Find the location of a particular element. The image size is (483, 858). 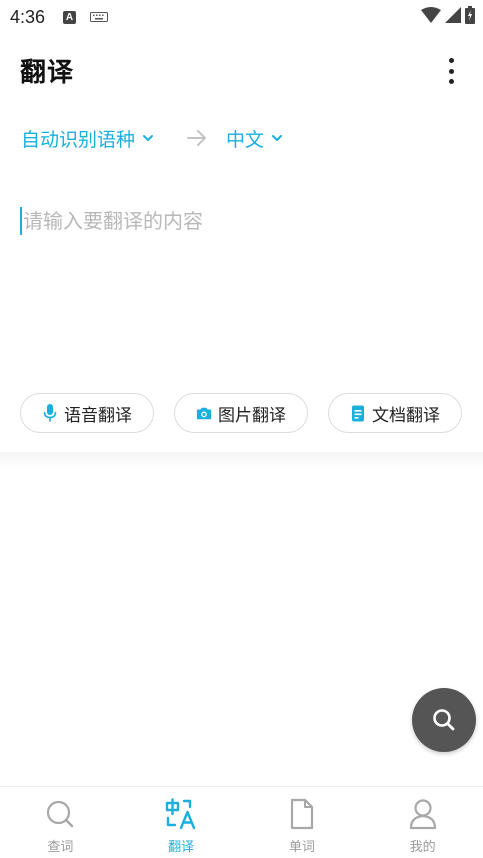

more-options-button is located at coordinates (451, 71).